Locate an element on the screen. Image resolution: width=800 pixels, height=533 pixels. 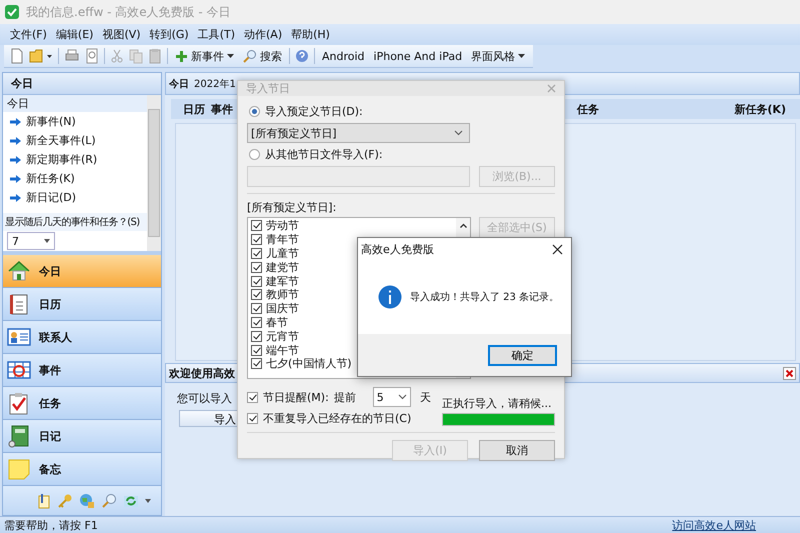
sidebar-link: 新全天事件(L) is located at coordinates (61, 140).